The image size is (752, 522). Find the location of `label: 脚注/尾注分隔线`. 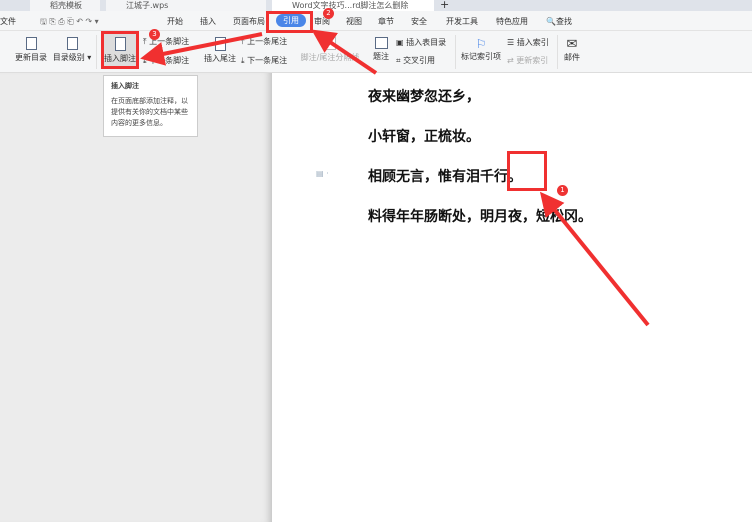

label: 脚注/尾注分隔线 is located at coordinates (330, 57).